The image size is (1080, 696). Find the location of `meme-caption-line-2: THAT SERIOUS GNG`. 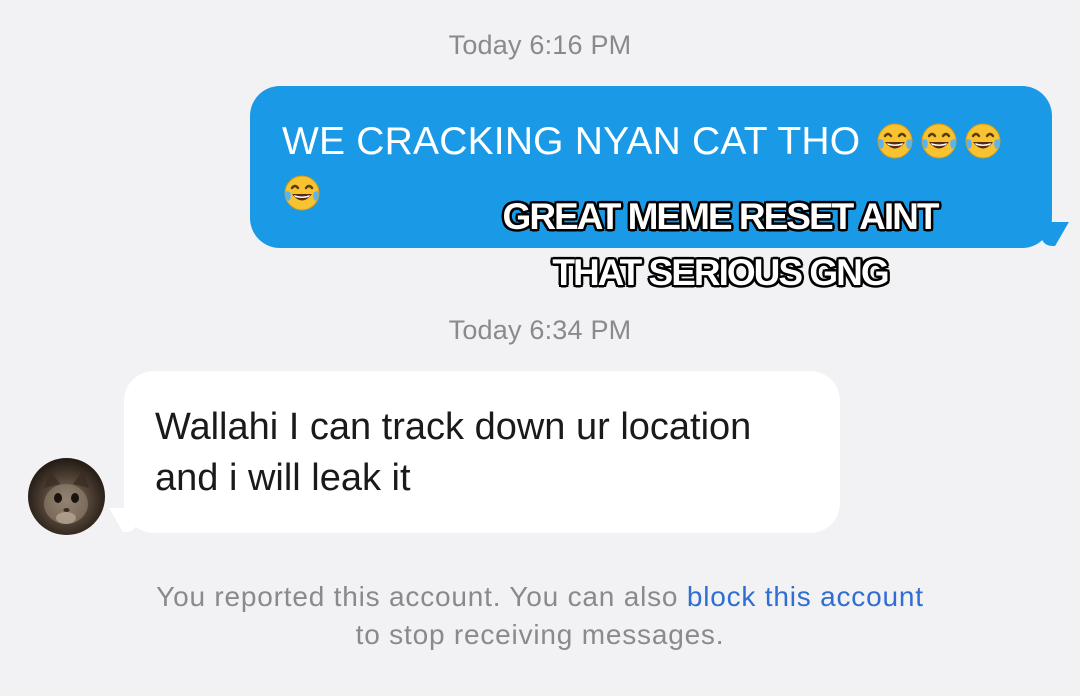

meme-caption-line-2: THAT SERIOUS GNG is located at coordinates (721, 272).